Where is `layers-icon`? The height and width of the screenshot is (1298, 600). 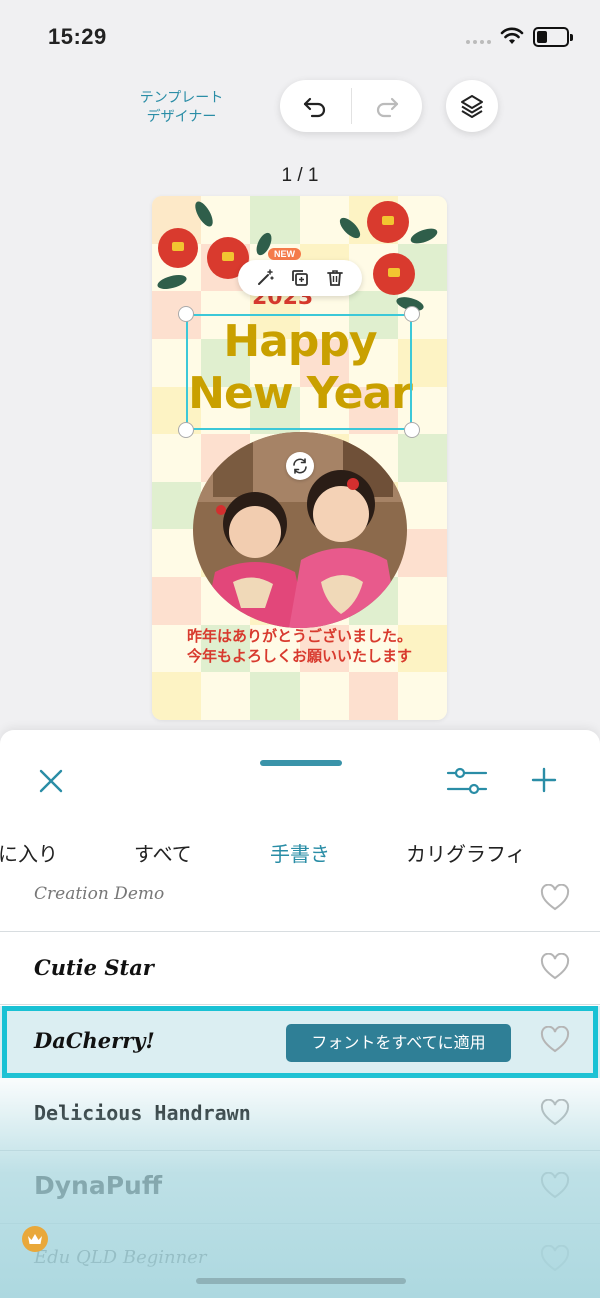 layers-icon is located at coordinates (472, 106).